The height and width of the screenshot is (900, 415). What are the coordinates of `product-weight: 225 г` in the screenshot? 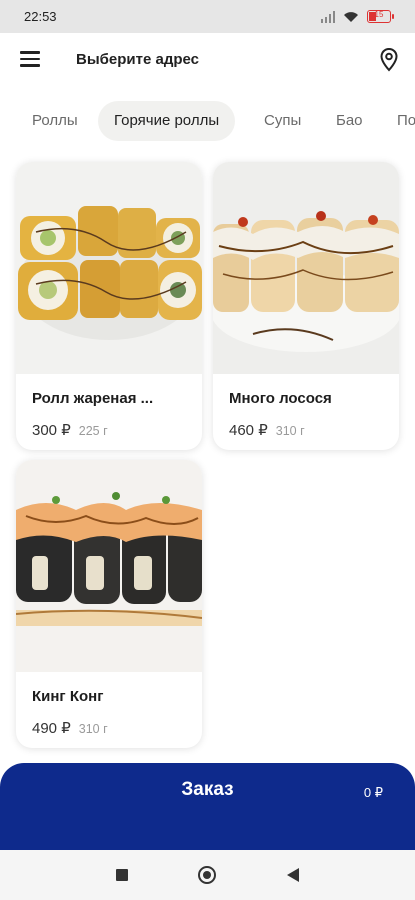 It's located at (93, 431).